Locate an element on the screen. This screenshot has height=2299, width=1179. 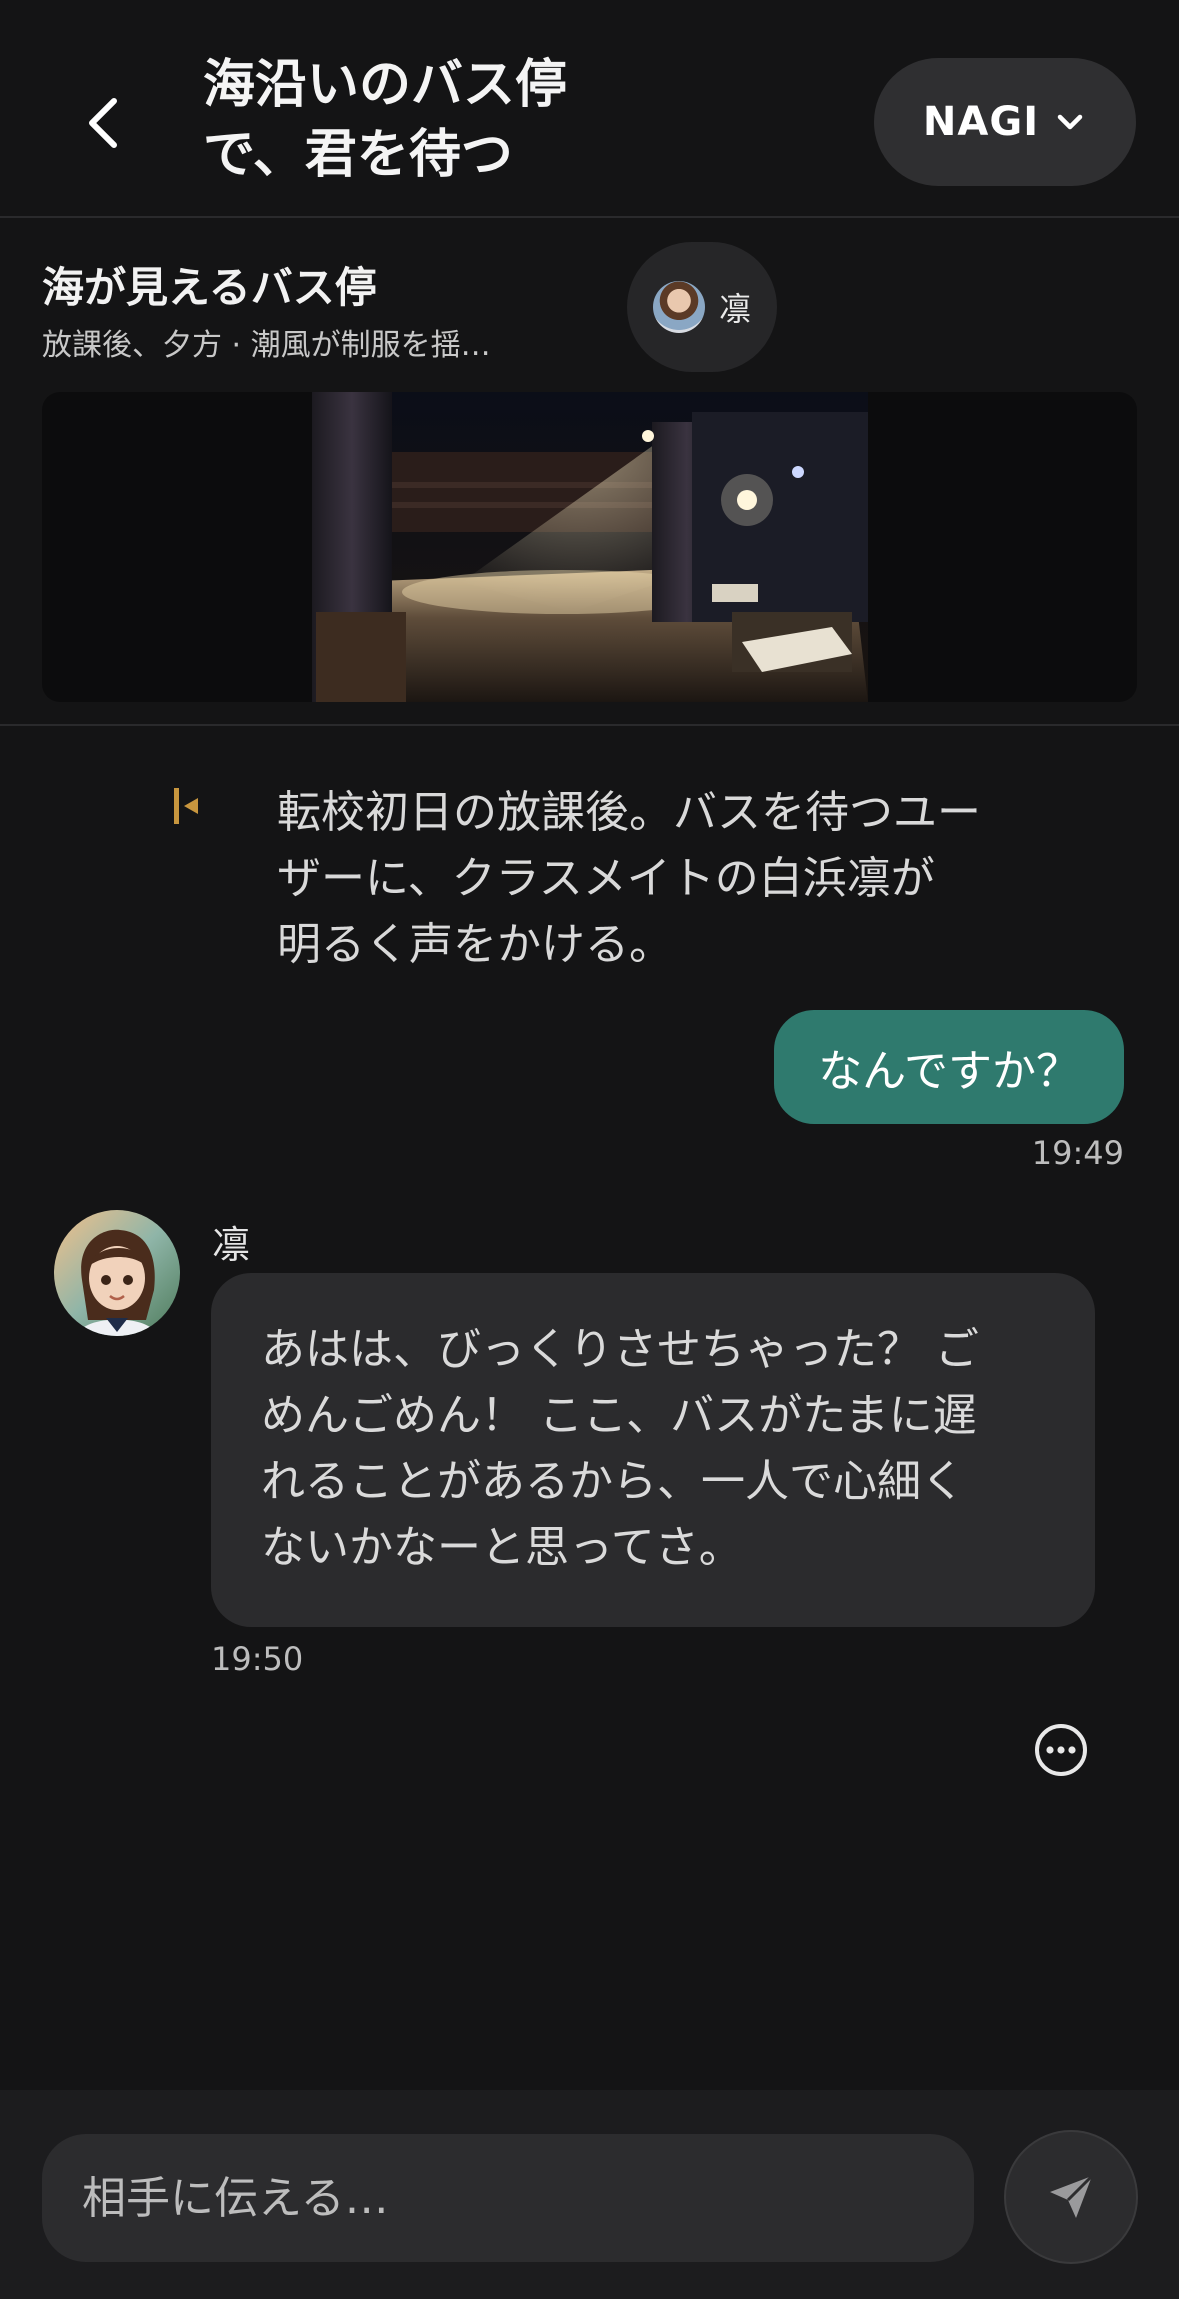
scene-title: 海が見えるバス停 is located at coordinates (209, 287).